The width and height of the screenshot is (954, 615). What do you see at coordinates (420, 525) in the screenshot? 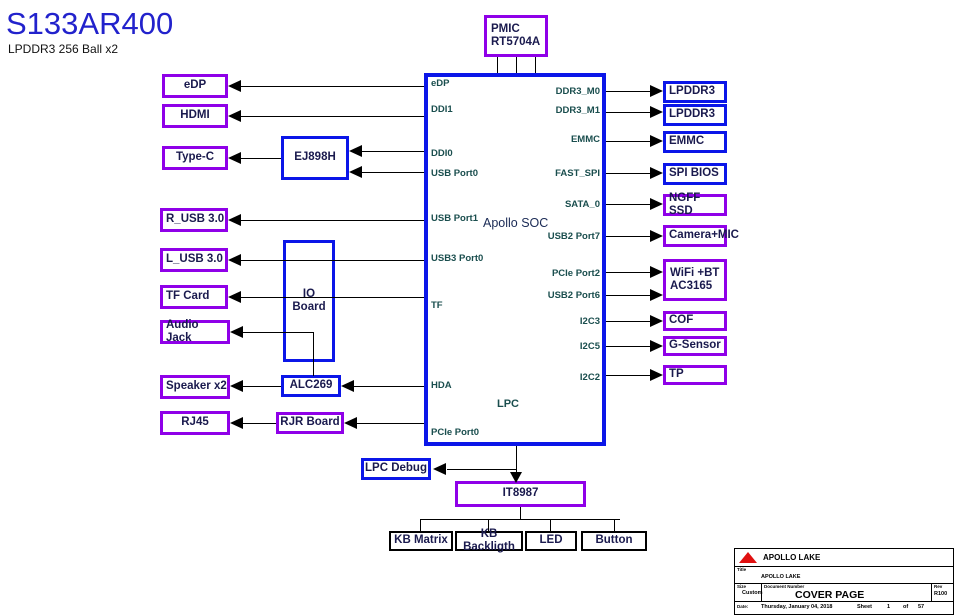
I see `wire-kb-matrix` at bounding box center [420, 525].